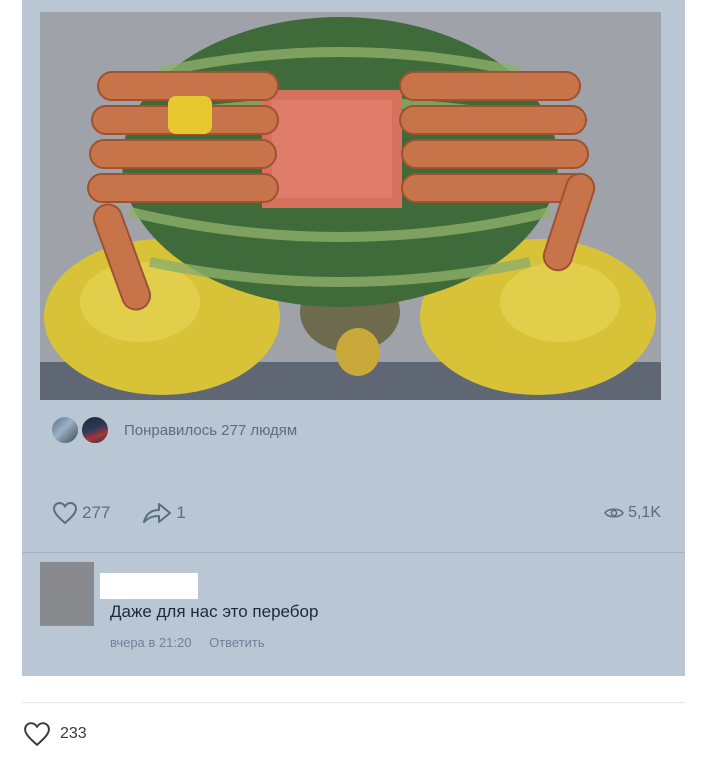 The width and height of the screenshot is (708, 767). I want to click on liked-by-row: Понравилось 277 людям, so click(173, 430).